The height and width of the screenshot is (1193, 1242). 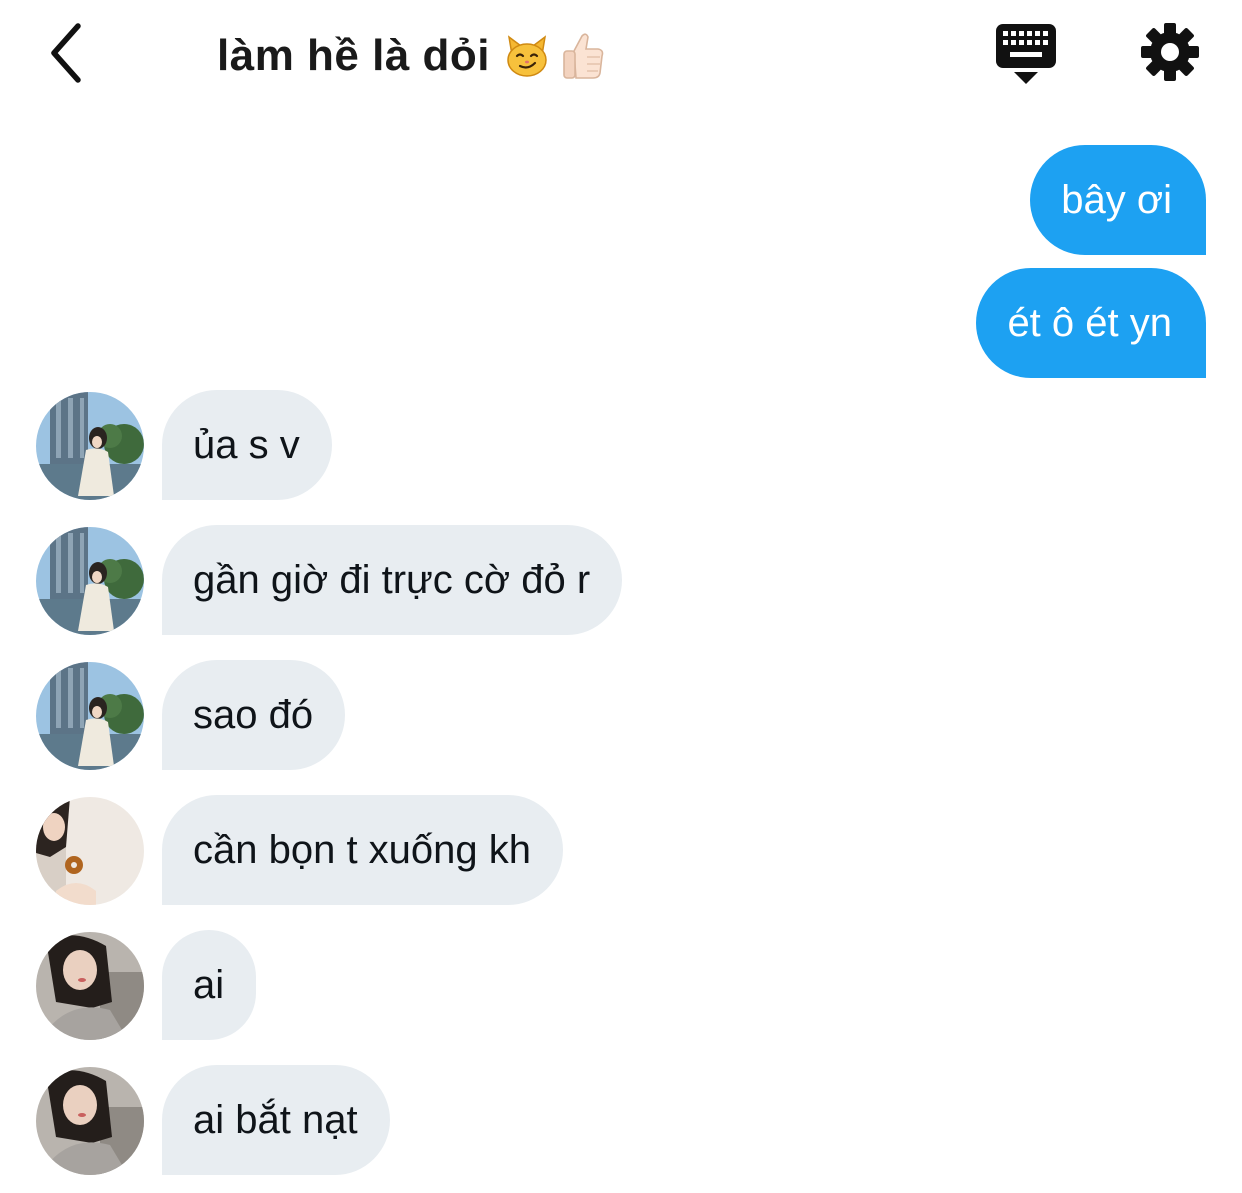 I want to click on message-text: ai bắt nạt, so click(x=275, y=1120).